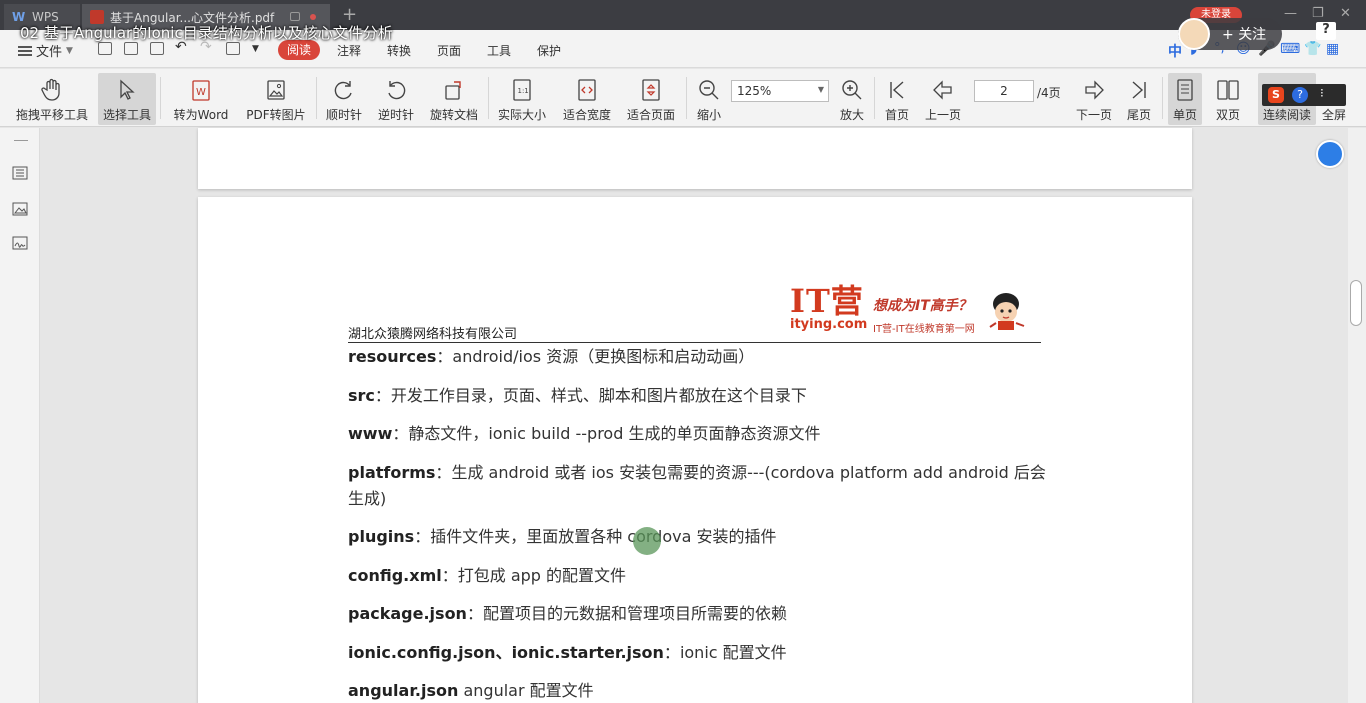 This screenshot has height=703, width=1366. Describe the element at coordinates (587, 90) in the screenshot. I see `fit-width-icon` at that location.